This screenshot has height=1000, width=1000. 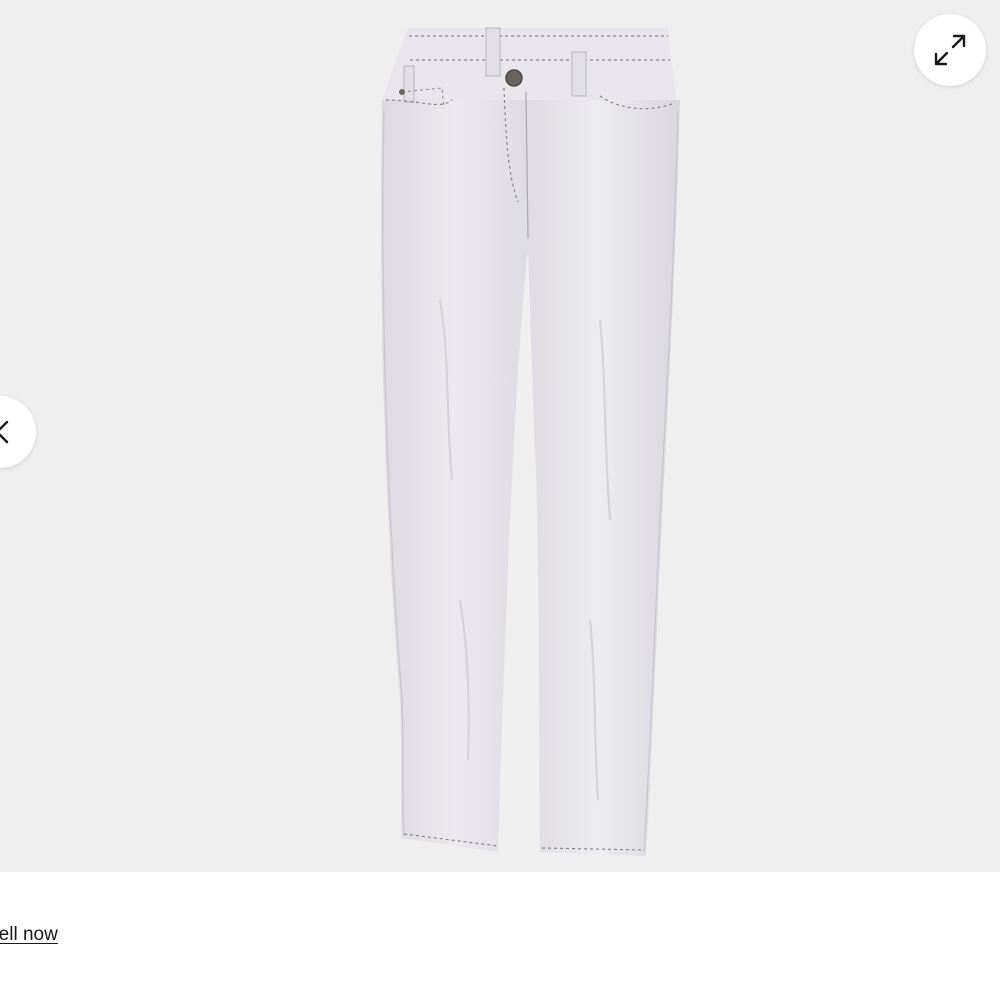 What do you see at coordinates (500, 936) in the screenshot?
I see `footer-bar` at bounding box center [500, 936].